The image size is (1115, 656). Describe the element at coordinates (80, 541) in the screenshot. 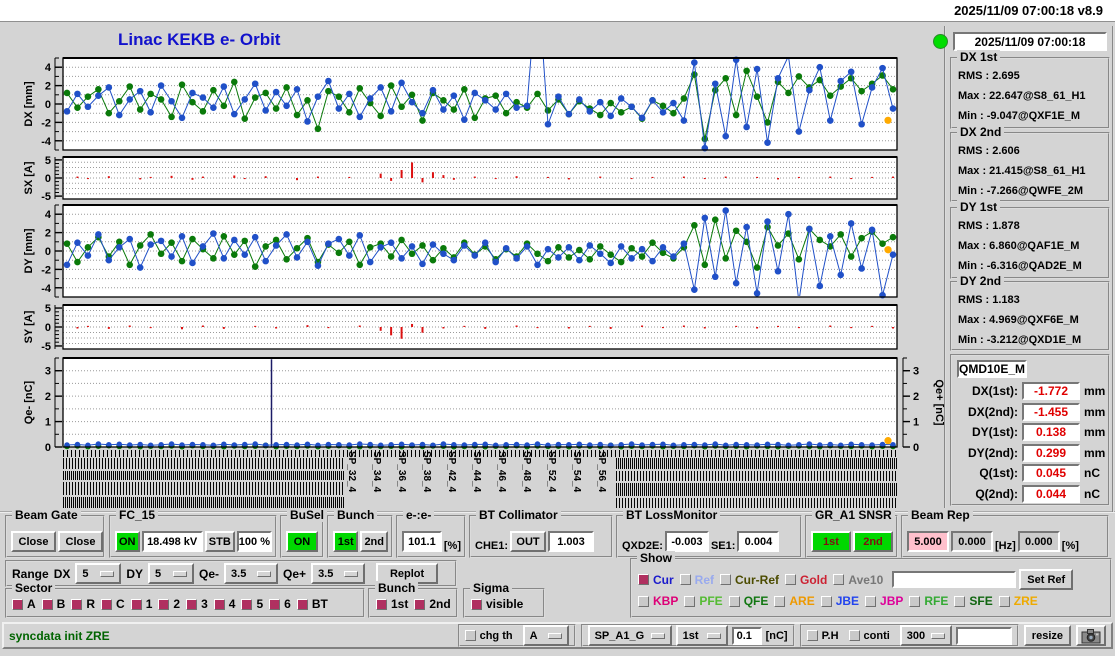

I see `beam-gate-close-2-button: Close` at that location.